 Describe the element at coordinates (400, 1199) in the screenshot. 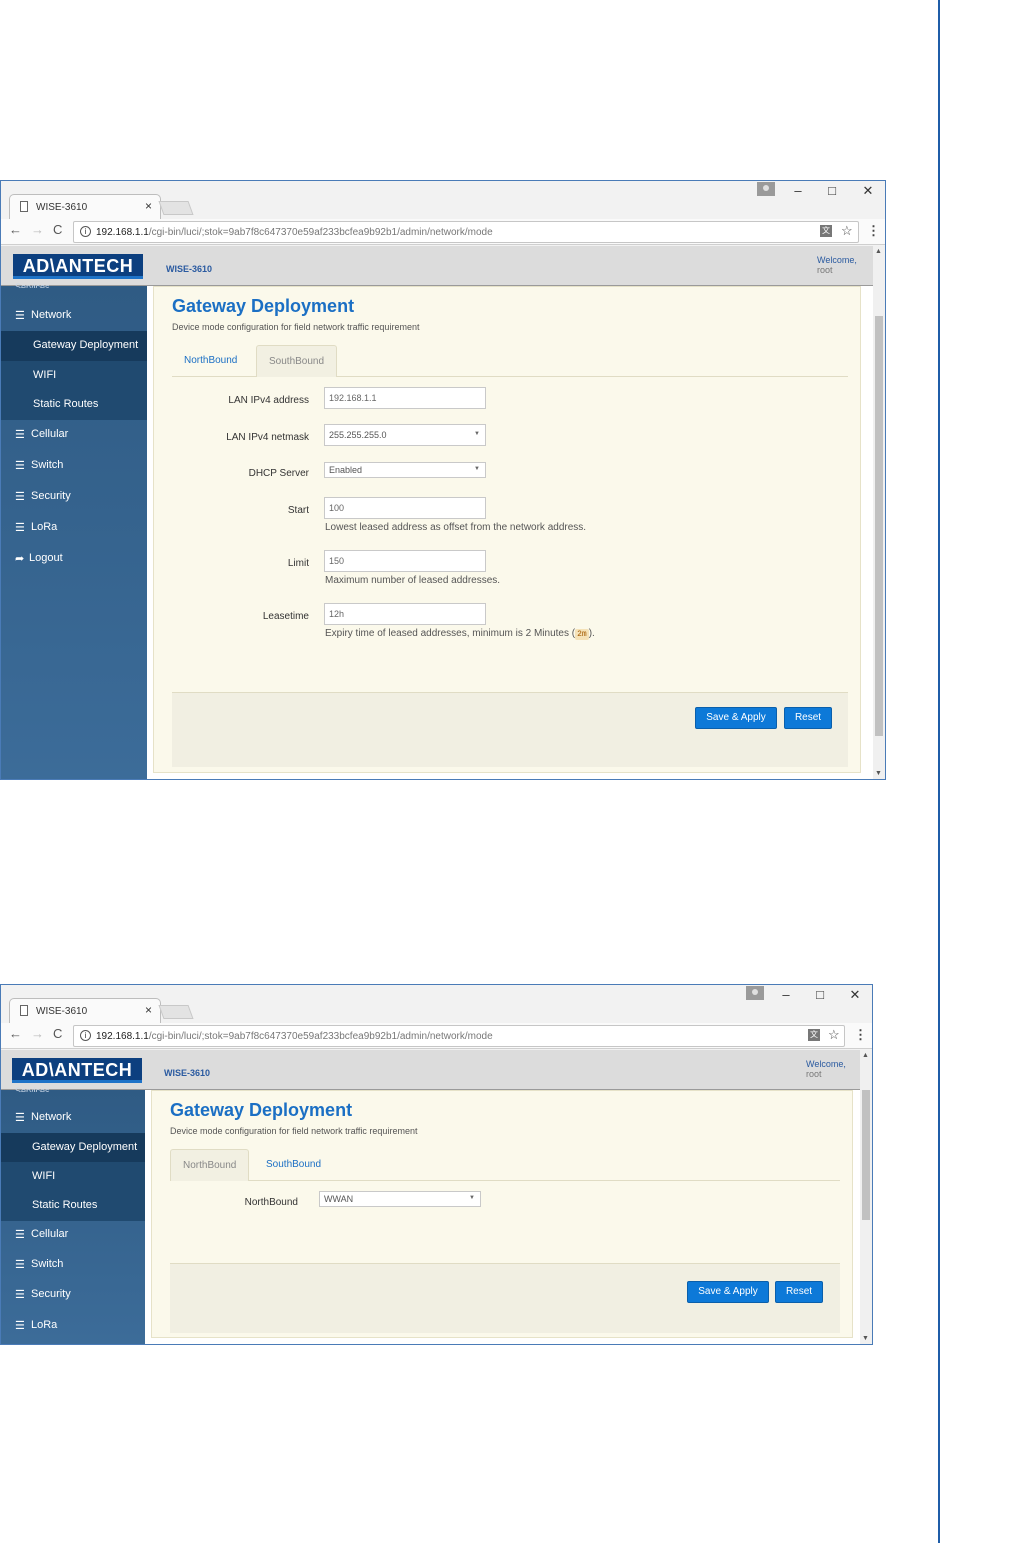

I see `northbound-select: WWAN ▼` at that location.